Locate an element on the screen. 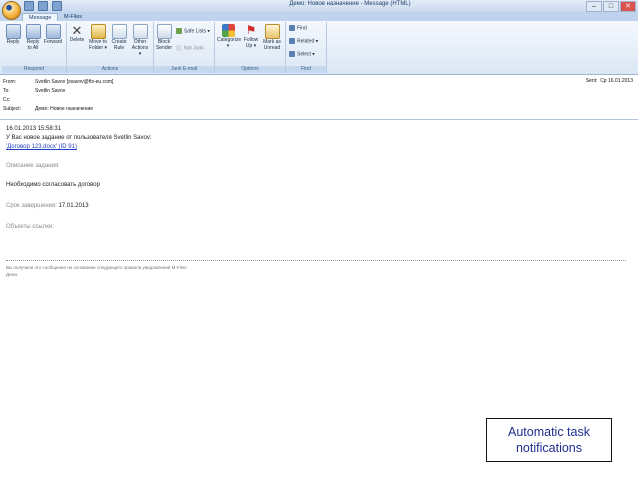 The width and height of the screenshot is (638, 479). to-row: To: Svetlin Savov is located at coordinates (34, 91).